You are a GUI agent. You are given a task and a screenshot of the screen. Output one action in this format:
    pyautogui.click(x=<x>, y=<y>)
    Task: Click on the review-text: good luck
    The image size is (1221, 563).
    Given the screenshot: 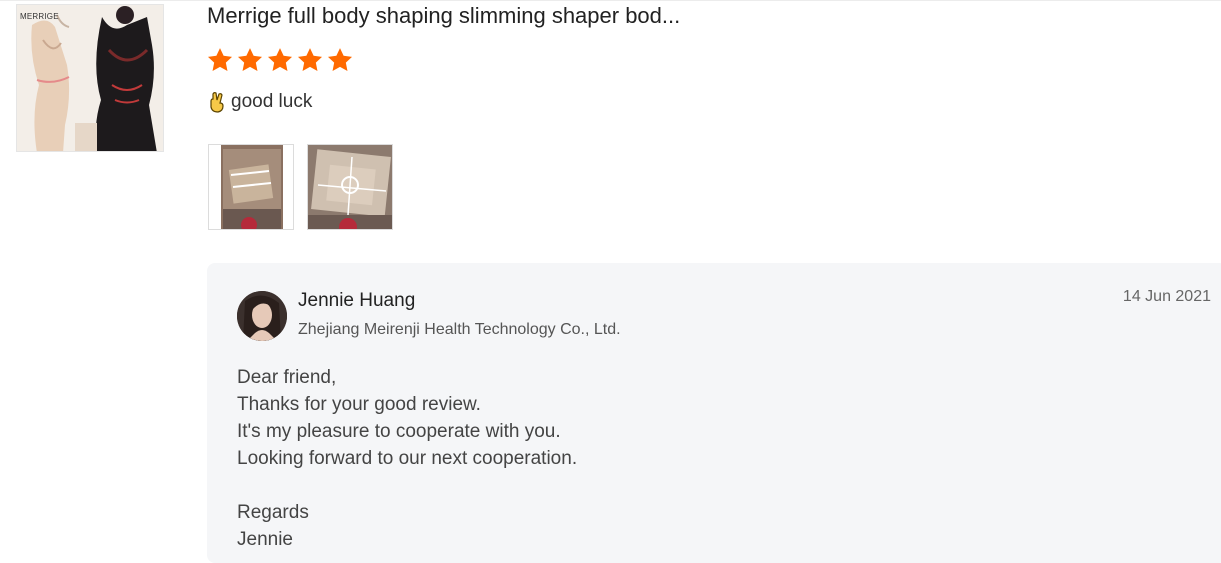 What is the action you would take?
    pyautogui.click(x=272, y=101)
    